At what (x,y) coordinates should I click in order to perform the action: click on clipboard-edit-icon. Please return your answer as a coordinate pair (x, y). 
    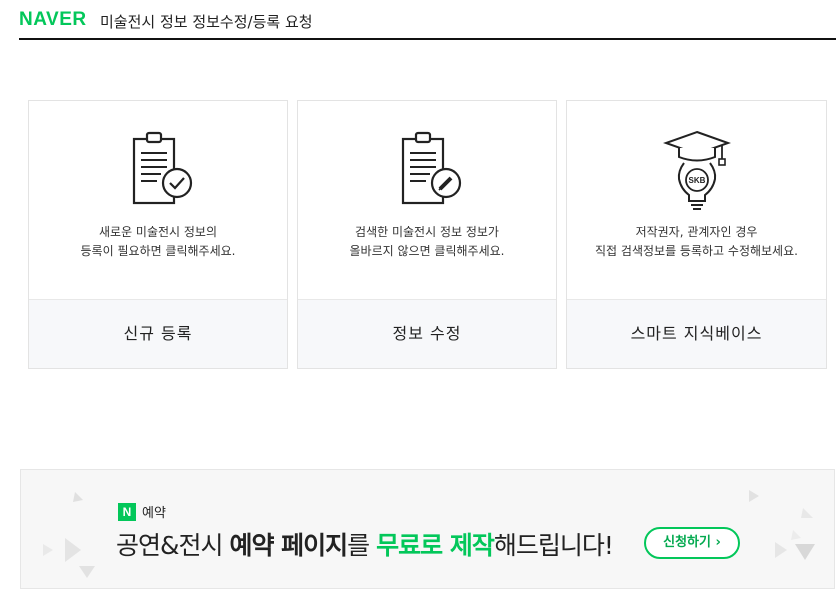
    Looking at the image, I should click on (431, 168).